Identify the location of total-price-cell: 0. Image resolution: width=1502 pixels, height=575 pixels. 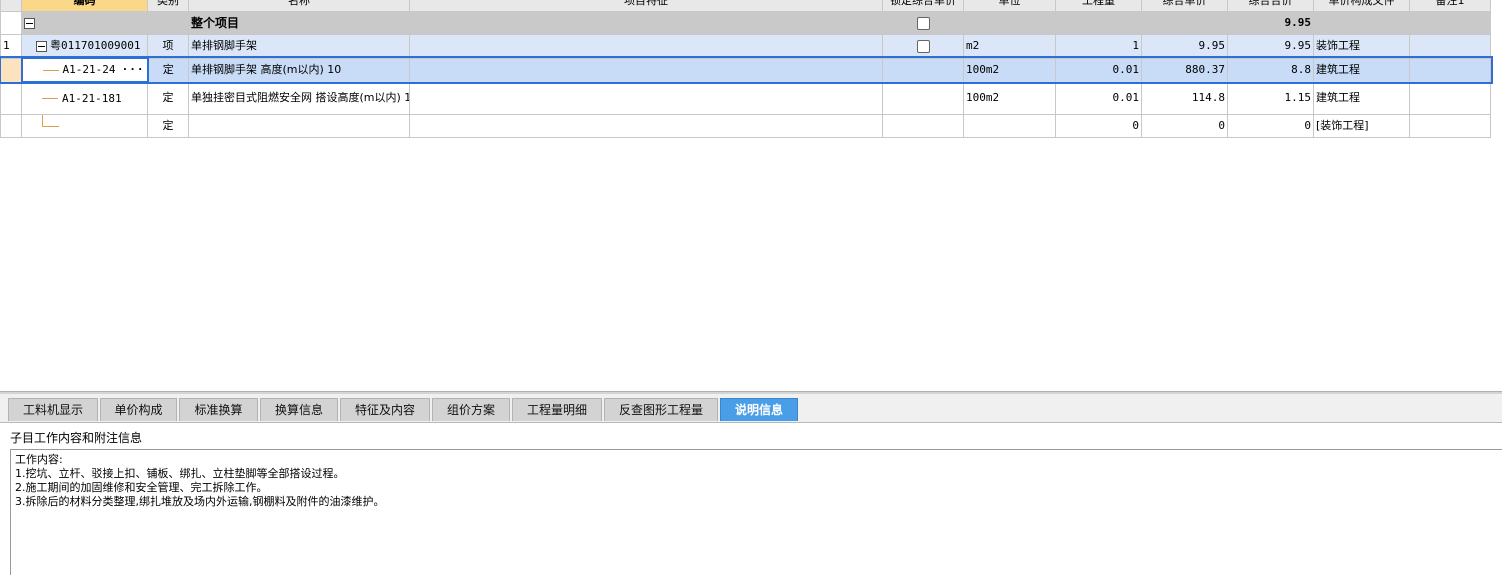
(1270, 126).